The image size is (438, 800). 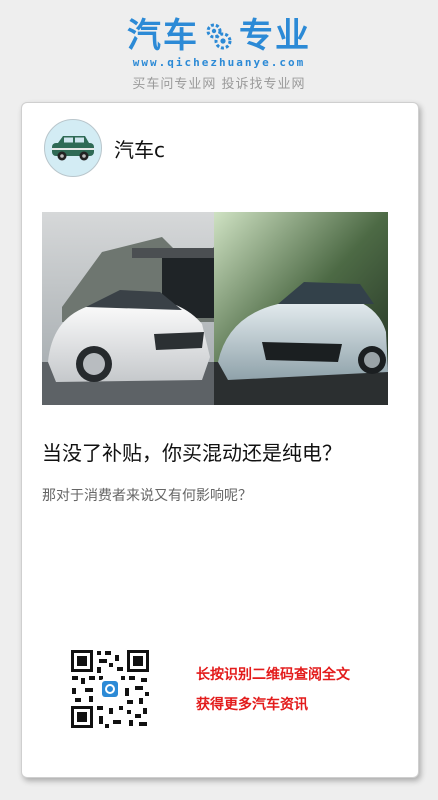 I want to click on brand-header: 汽车 专业 www.qichezhuanye.com 买车问专业网 投诉找专业网, so click(x=219, y=53).